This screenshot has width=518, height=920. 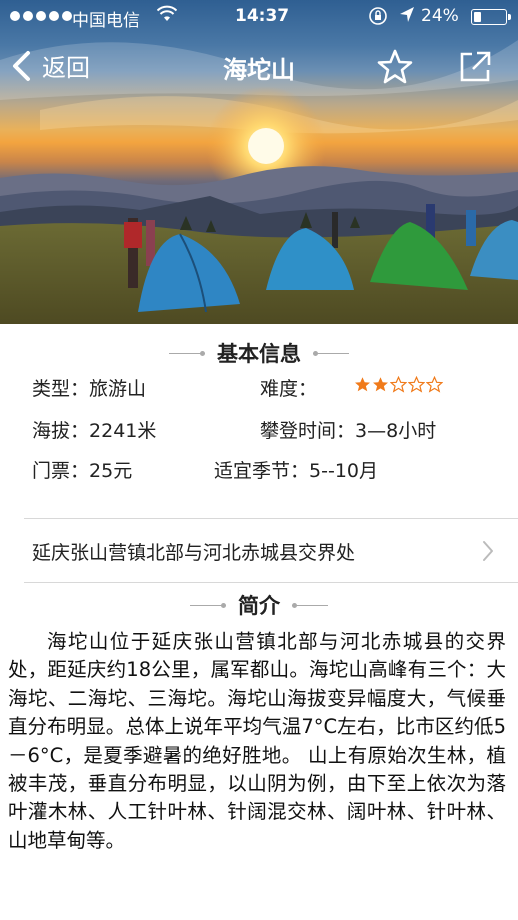 I want to click on climb-time-value: 3—8小时, so click(x=396, y=431).